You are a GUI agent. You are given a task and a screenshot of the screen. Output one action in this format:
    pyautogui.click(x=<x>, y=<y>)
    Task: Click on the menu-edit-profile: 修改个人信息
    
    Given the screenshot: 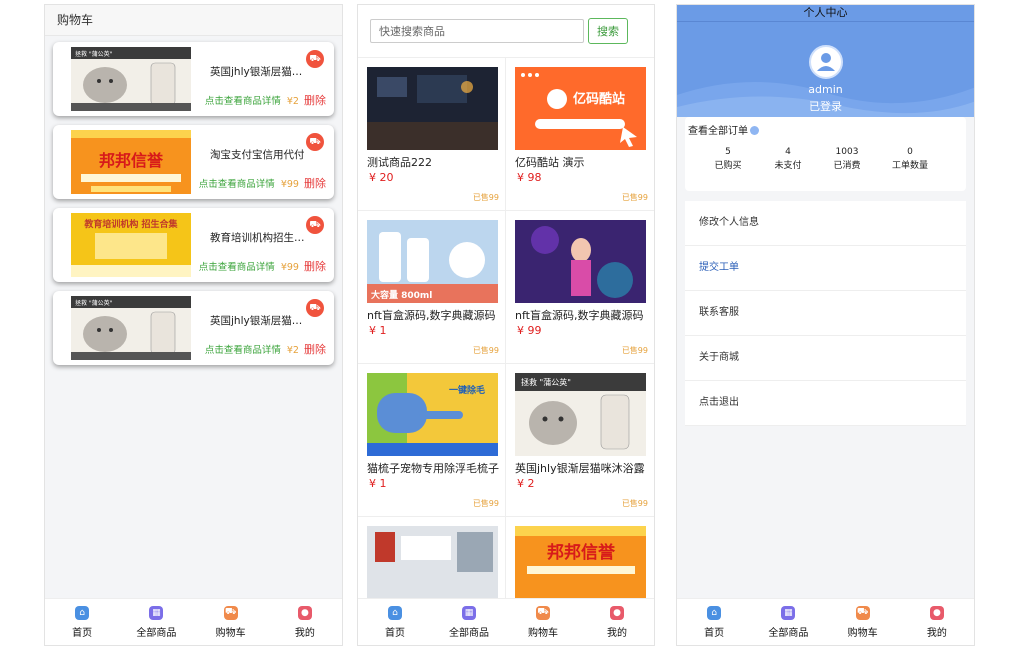 What is the action you would take?
    pyautogui.click(x=825, y=223)
    